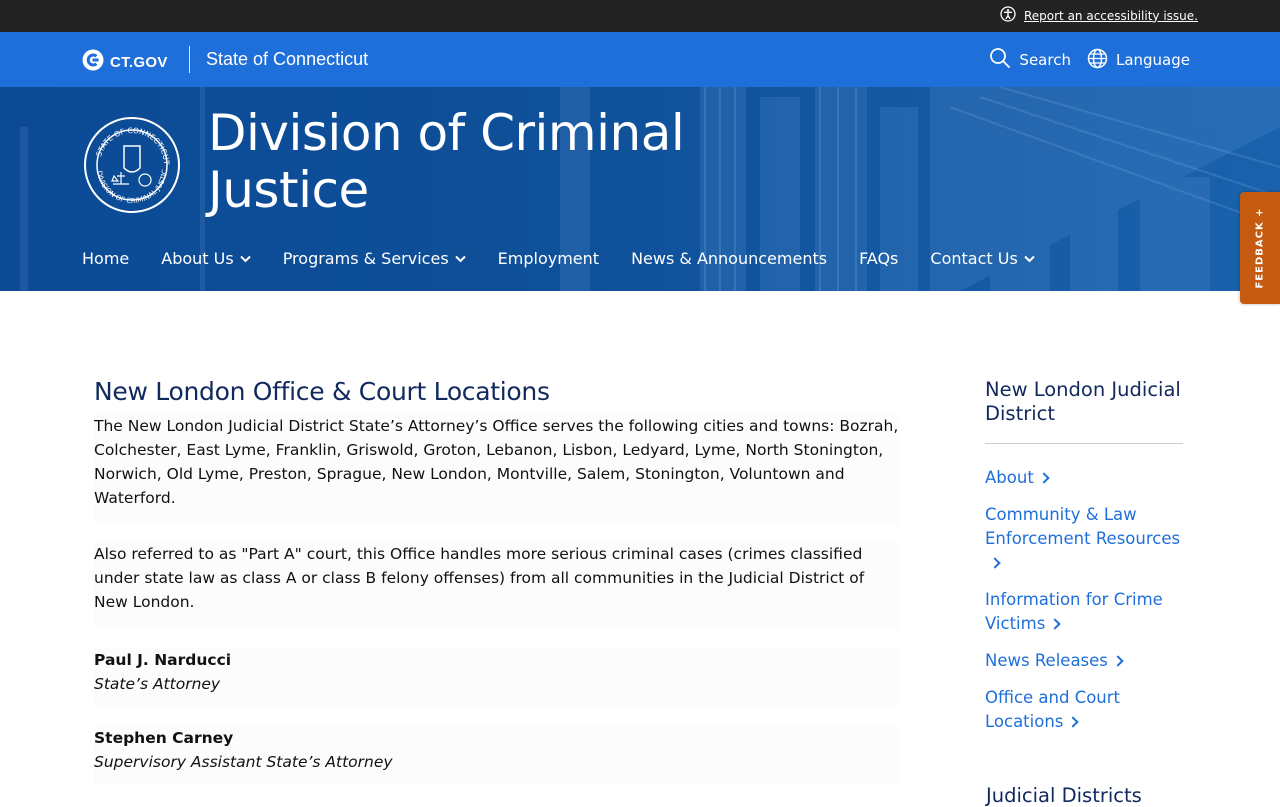 Image resolution: width=1280 pixels, height=807 pixels. I want to click on feedback-label: FEEDBACK +, so click(1260, 248).